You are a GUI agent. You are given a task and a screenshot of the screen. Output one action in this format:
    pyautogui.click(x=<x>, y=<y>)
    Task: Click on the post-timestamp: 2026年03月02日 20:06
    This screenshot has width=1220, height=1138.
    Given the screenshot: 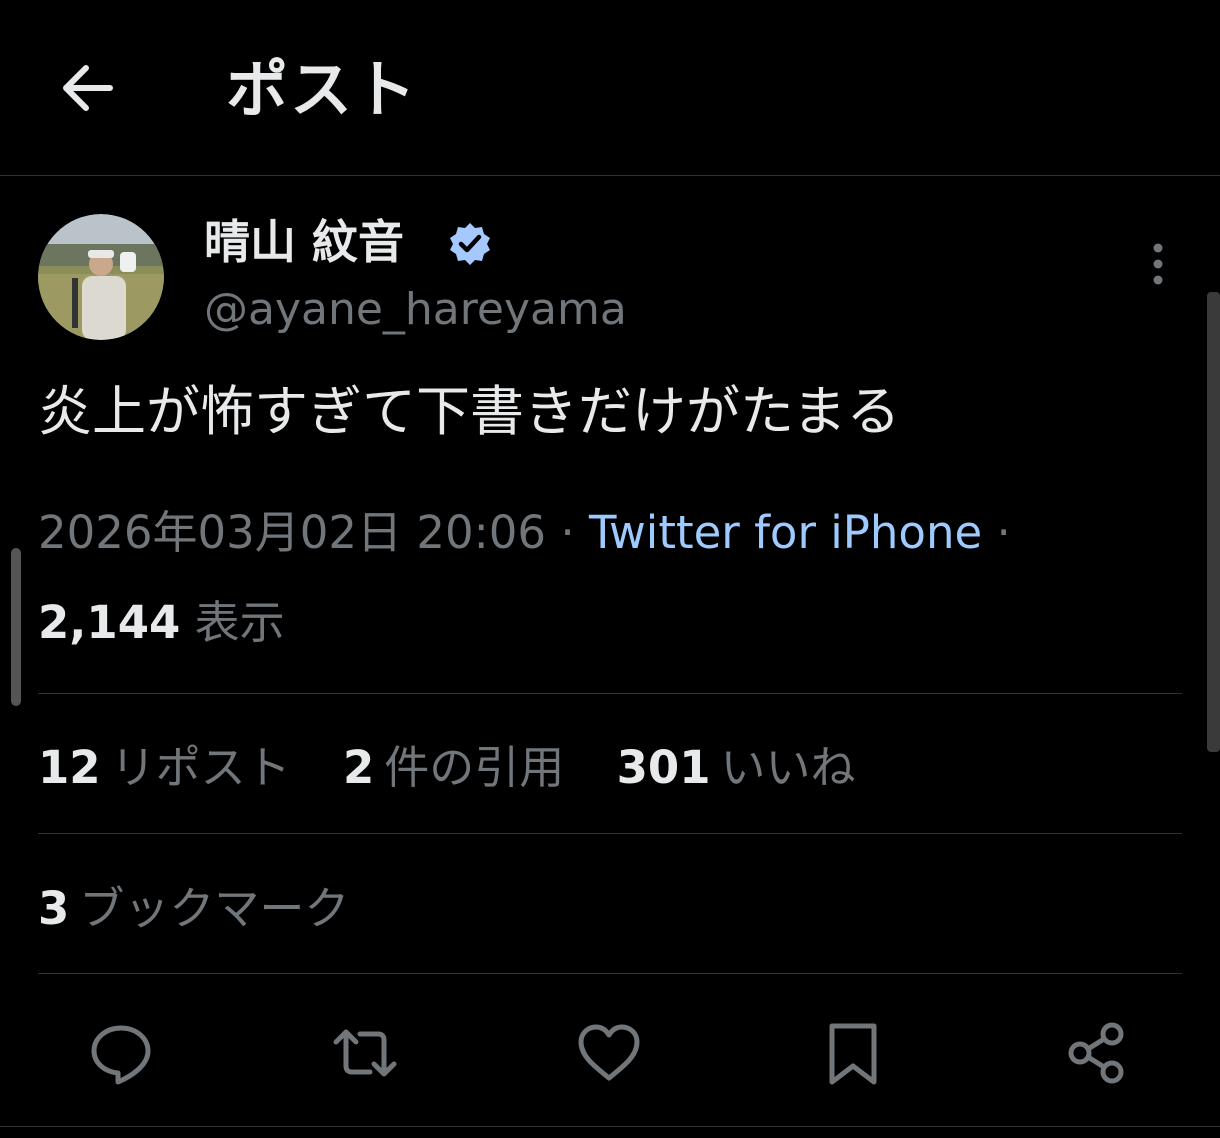 What is the action you would take?
    pyautogui.click(x=292, y=532)
    